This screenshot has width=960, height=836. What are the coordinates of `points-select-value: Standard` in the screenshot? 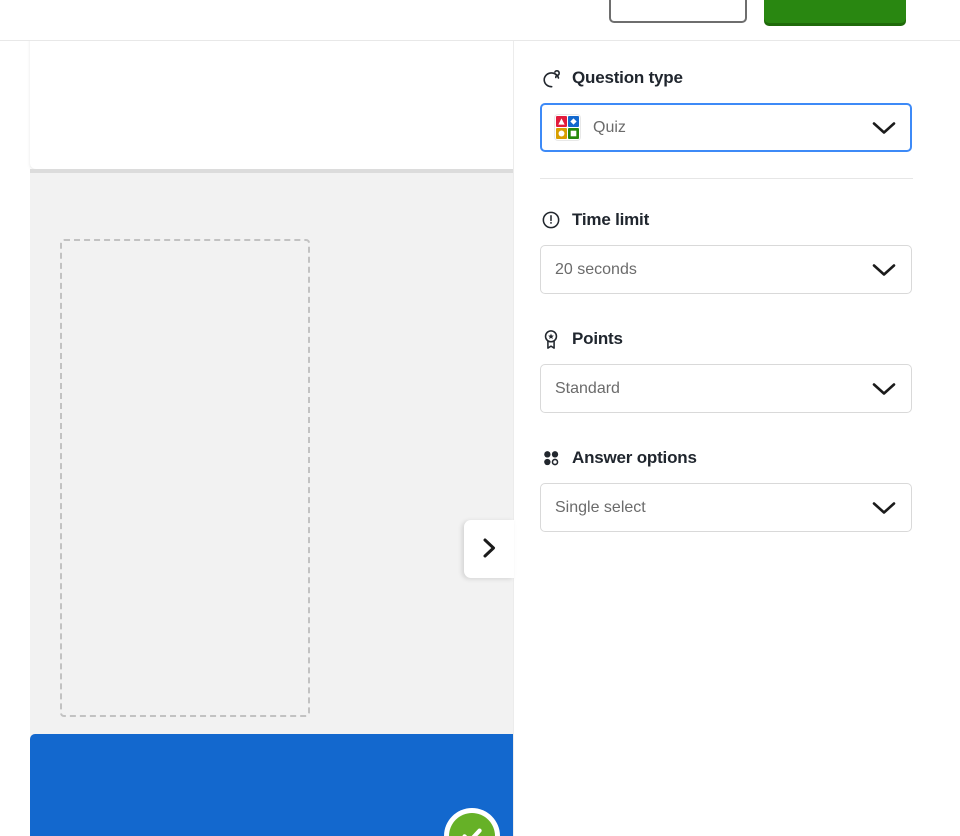 It's located at (587, 388).